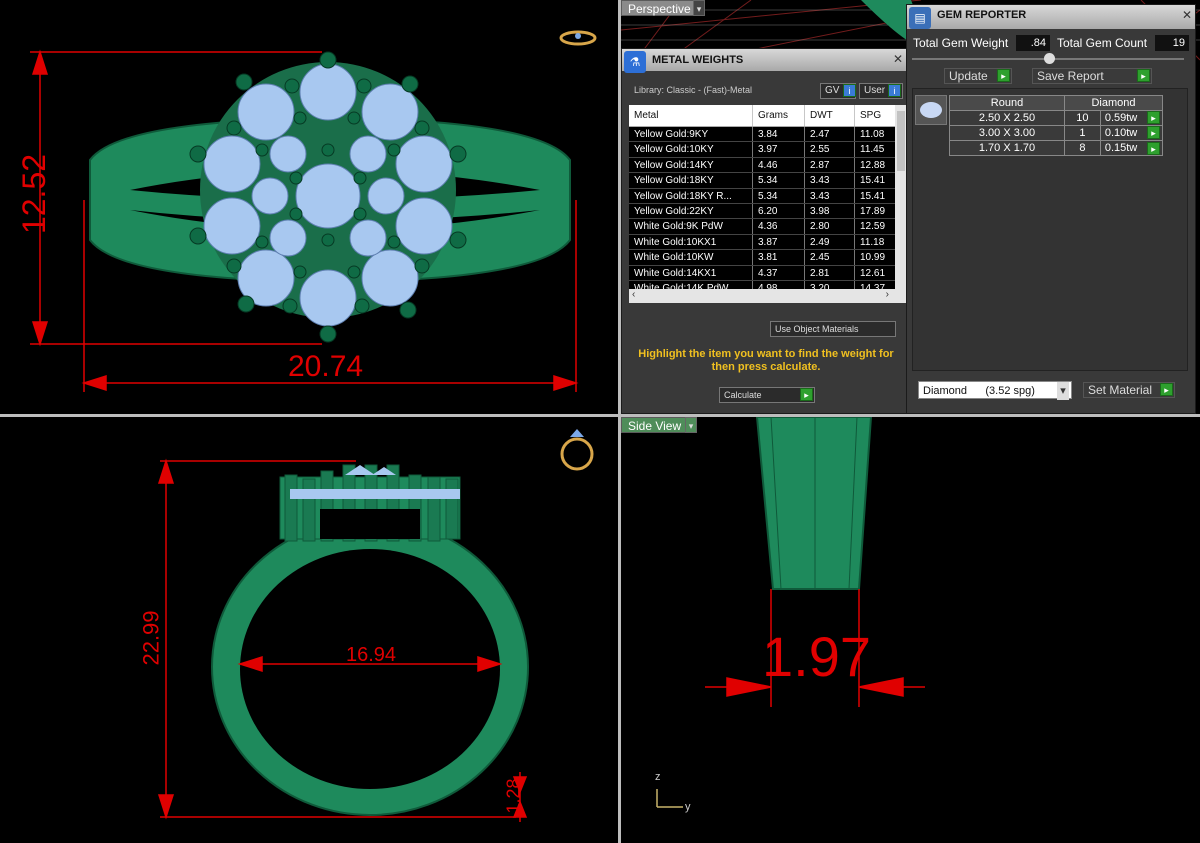  I want to click on table-row: Yellow Gold:22KY 6.20 3.98 17.89, so click(768, 211).